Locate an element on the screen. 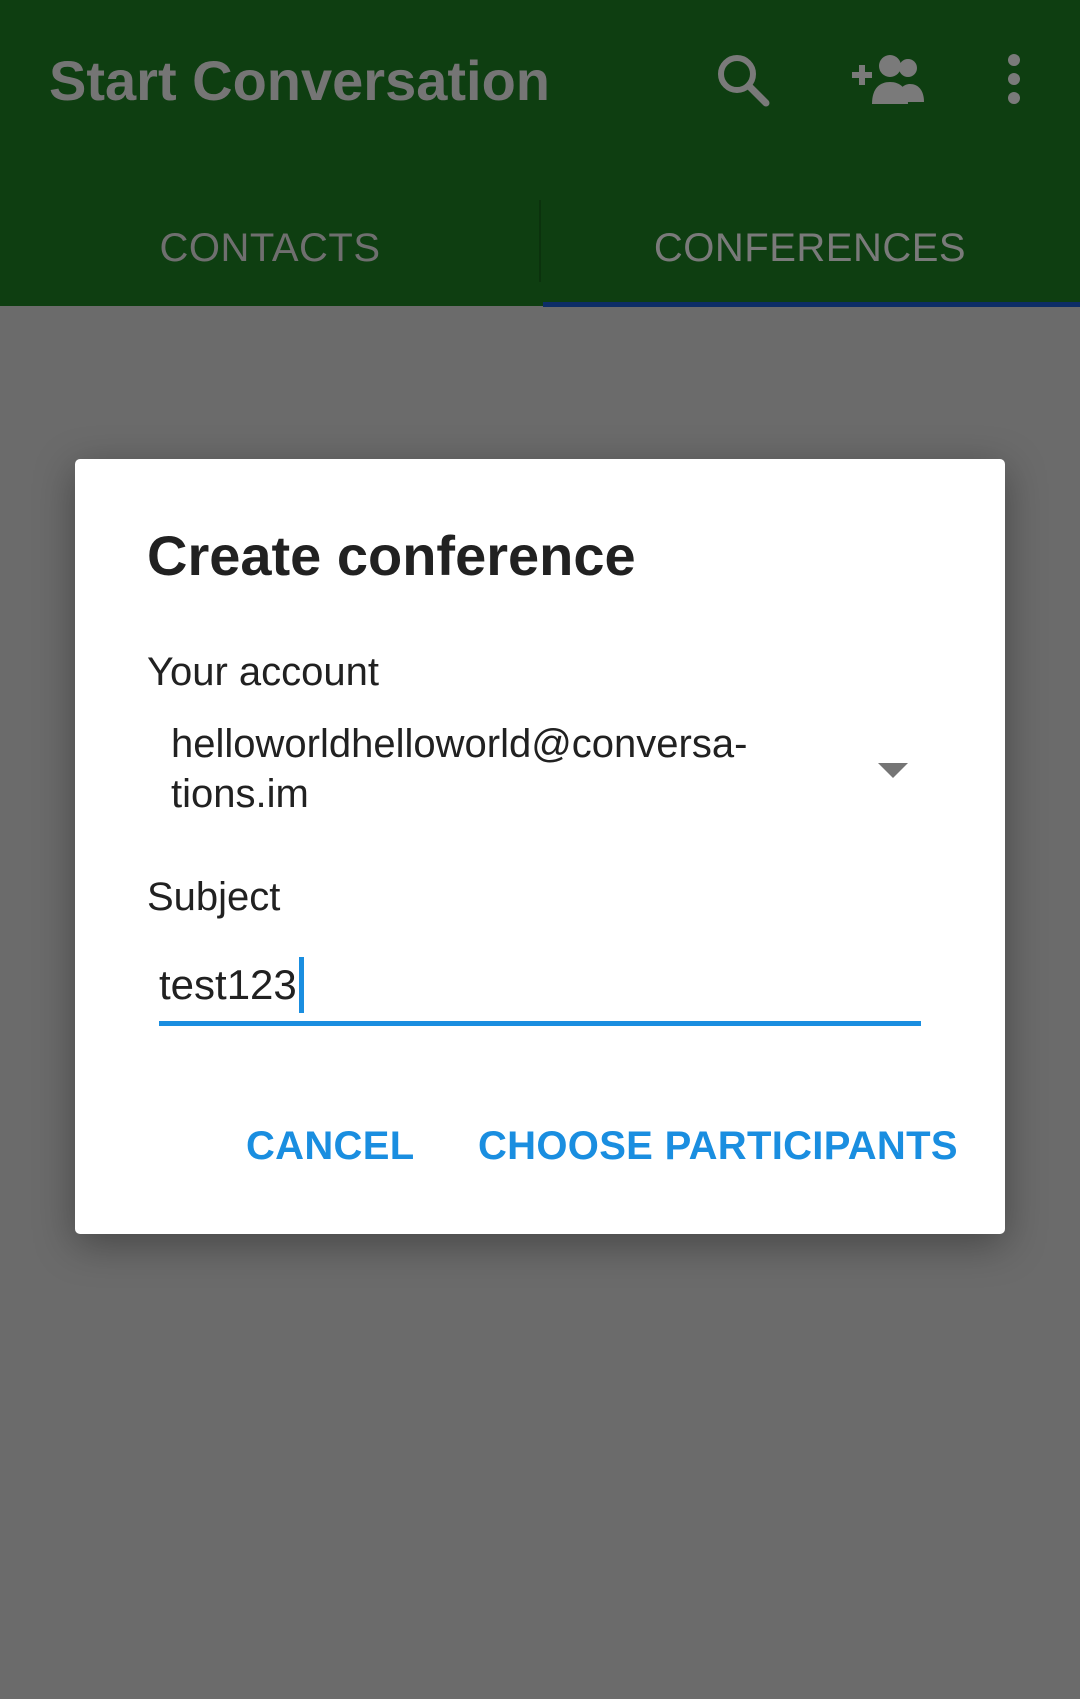 The image size is (1080, 1699). subject-input: test123 is located at coordinates (540, 987).